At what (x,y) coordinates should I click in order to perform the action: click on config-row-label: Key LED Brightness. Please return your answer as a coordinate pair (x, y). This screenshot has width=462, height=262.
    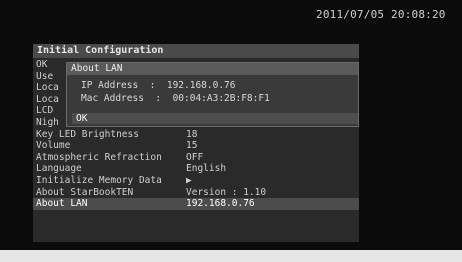
    Looking at the image, I should click on (87, 134).